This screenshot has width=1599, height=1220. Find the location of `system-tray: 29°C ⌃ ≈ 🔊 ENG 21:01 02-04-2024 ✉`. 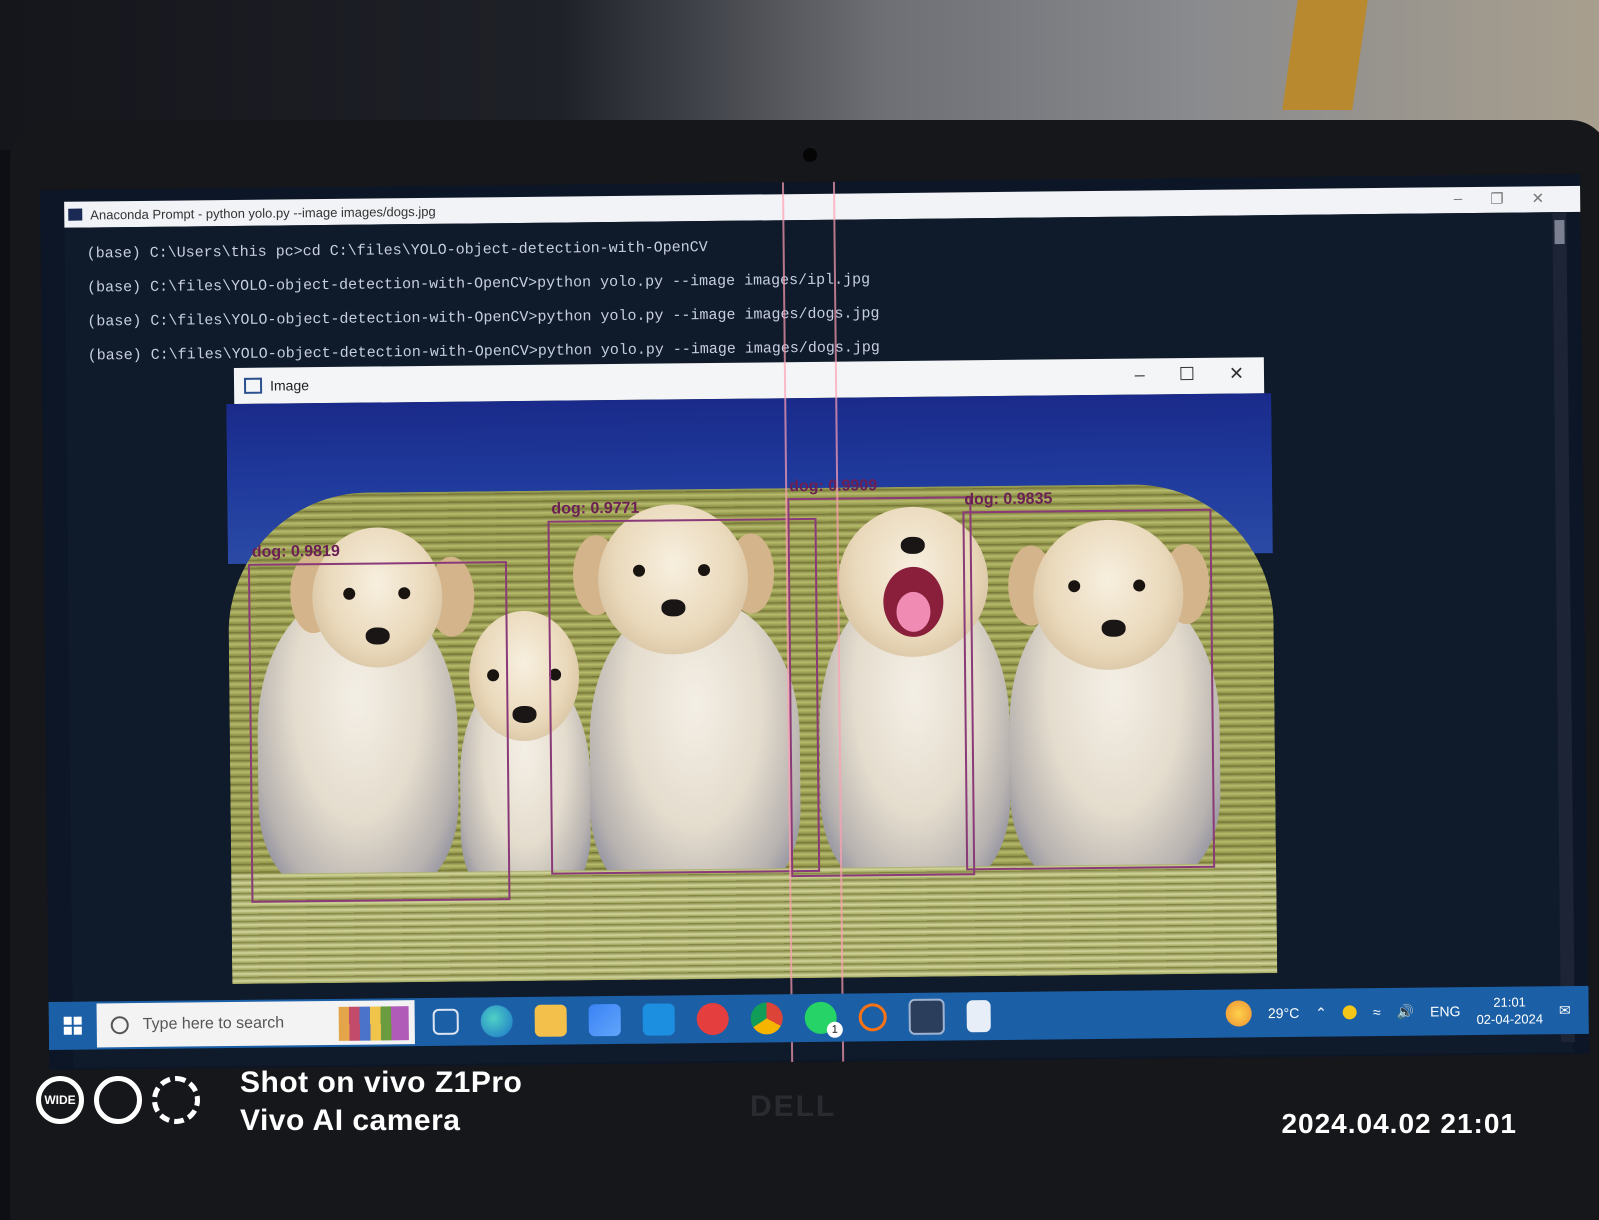

system-tray: 29°C ⌃ ≈ 🔊 ENG 21:01 02-04-2024 ✉ is located at coordinates (1398, 1012).